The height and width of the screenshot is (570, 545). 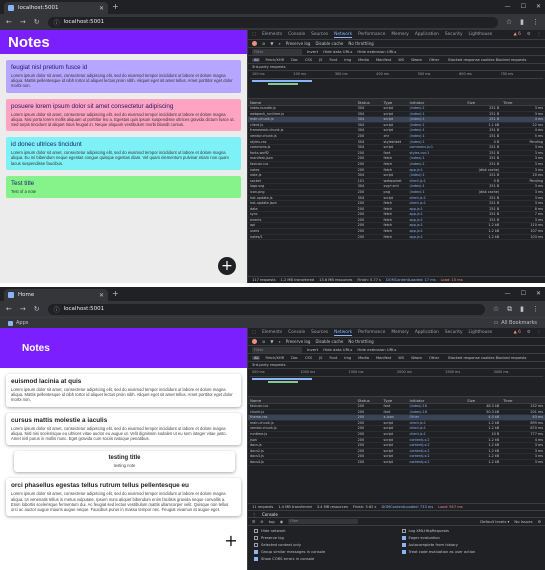 I want to click on chip-fetchxhr: Fetch/XHR, so click(x=274, y=358).